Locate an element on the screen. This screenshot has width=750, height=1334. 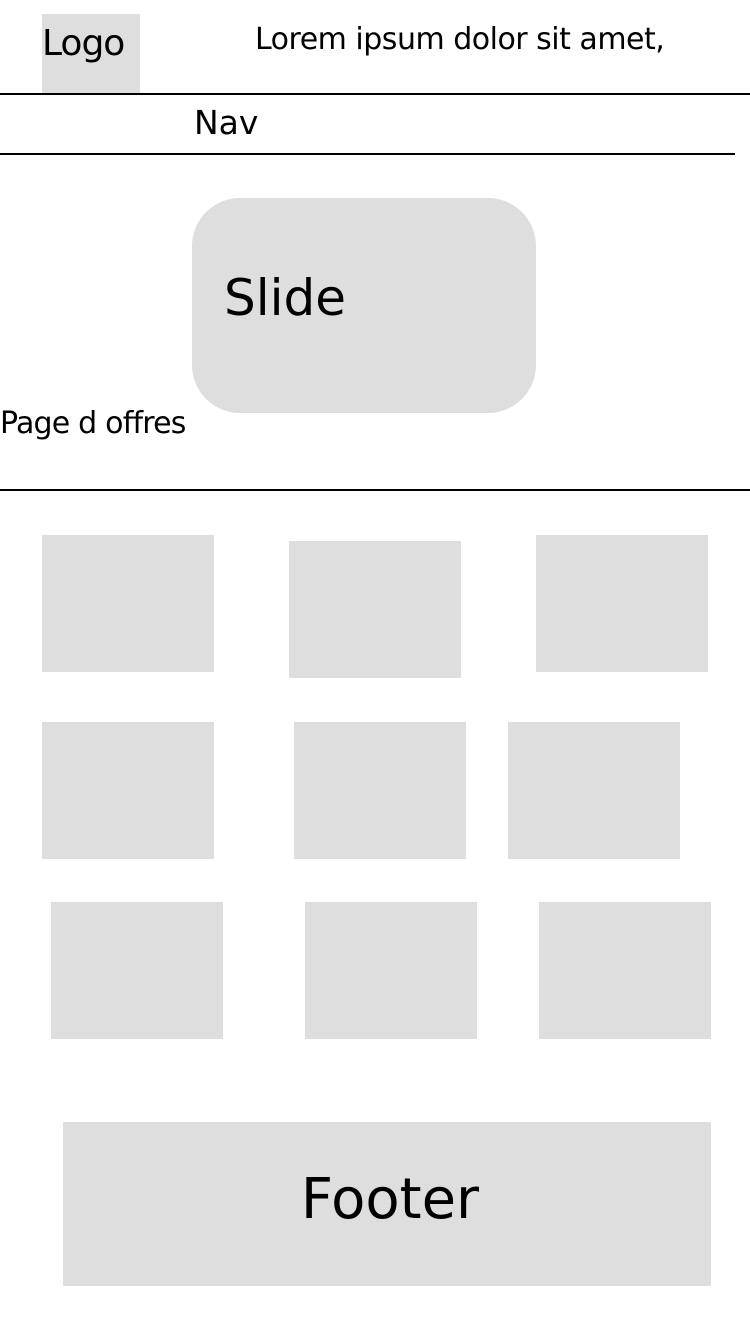
nav-label: Nav is located at coordinates (226, 123).